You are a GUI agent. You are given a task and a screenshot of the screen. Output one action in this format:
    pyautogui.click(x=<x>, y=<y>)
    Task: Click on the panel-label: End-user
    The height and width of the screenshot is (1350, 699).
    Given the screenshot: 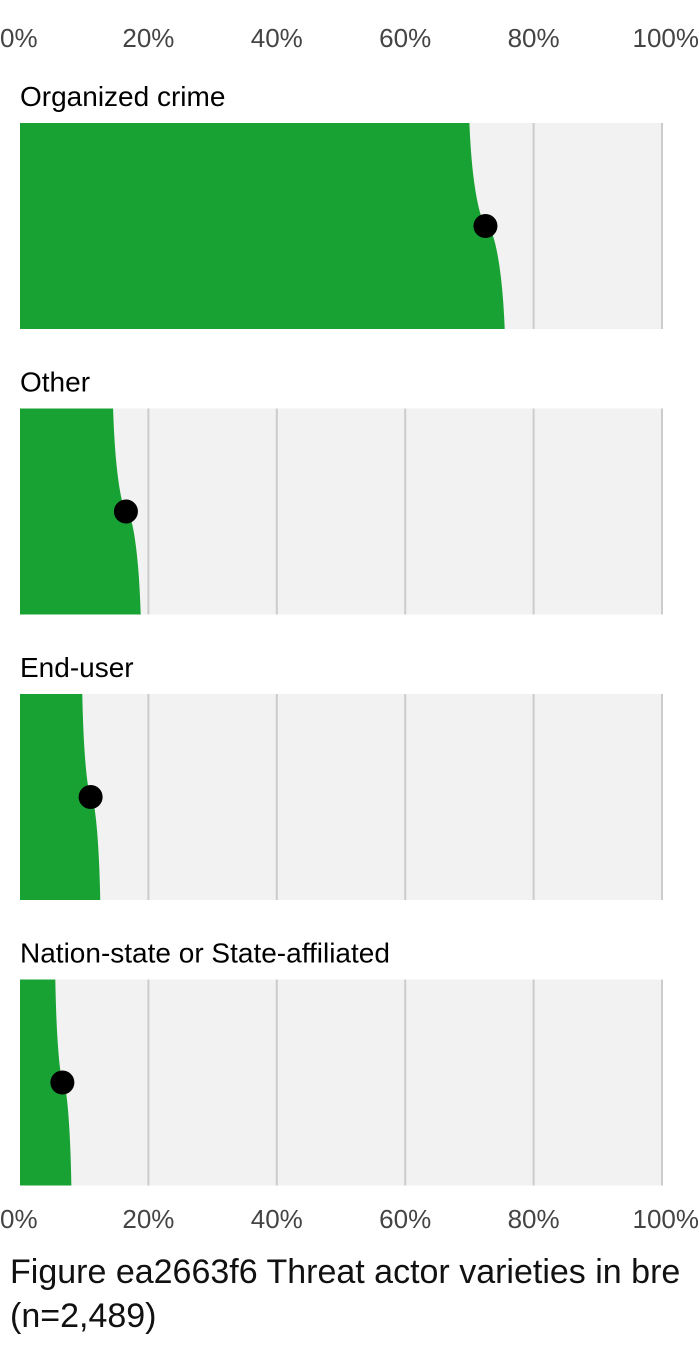 What is the action you would take?
    pyautogui.click(x=77, y=667)
    